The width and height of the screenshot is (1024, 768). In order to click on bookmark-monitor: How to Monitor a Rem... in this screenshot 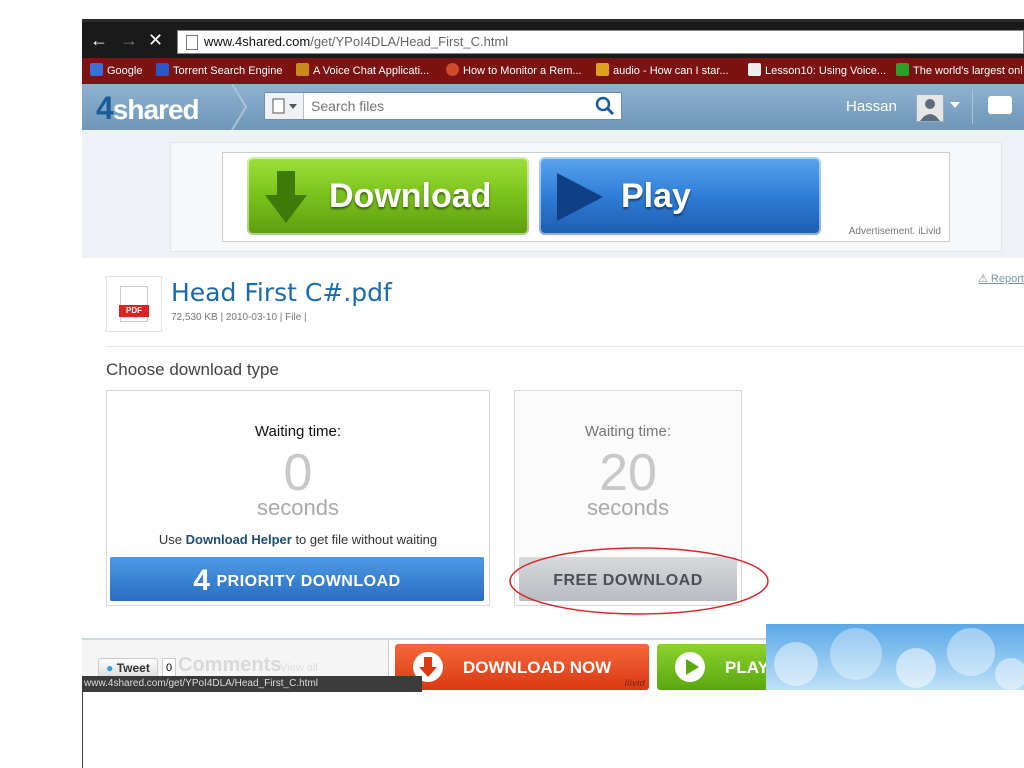, I will do `click(514, 70)`.